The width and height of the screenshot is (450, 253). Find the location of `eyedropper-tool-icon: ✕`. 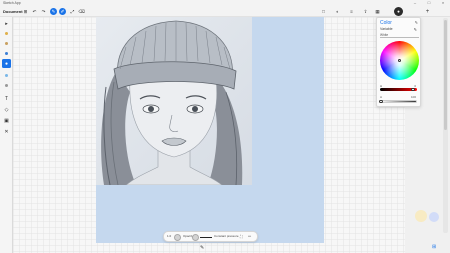

eyedropper-tool-icon: ✕ is located at coordinates (6, 131).